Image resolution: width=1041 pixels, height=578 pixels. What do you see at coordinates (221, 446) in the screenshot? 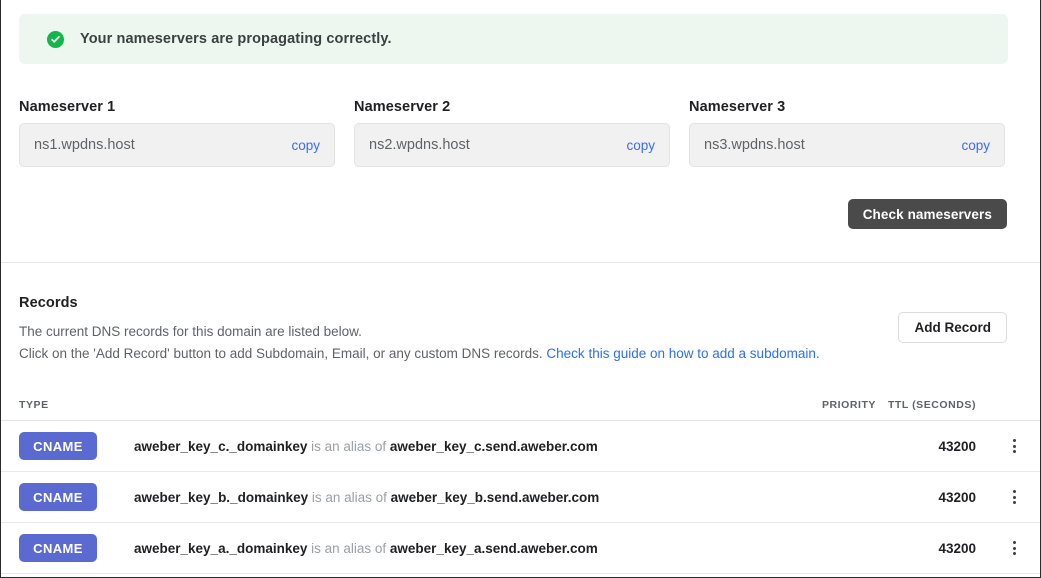
I see `record-host: aweber_key_c._domainkey` at bounding box center [221, 446].